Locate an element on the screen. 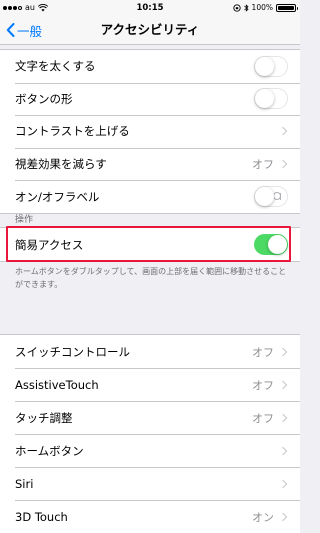 This screenshot has height=533, width=320. section-header-interaction: 操作 is located at coordinates (24, 220).